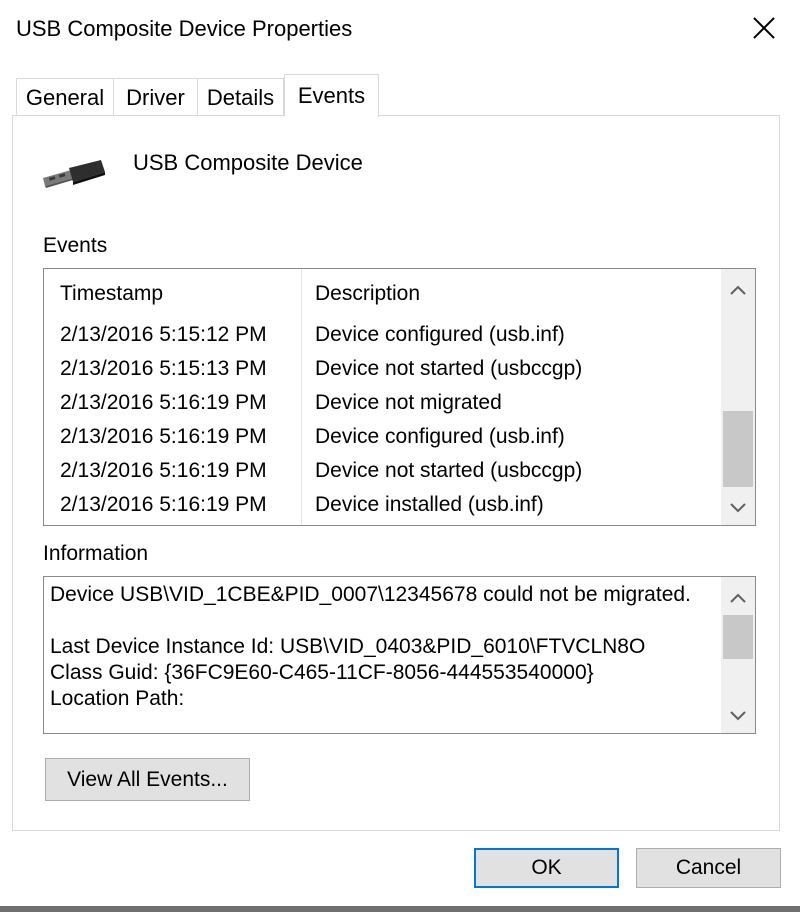 The image size is (800, 912). I want to click on usb-plug-icon, so click(75, 174).